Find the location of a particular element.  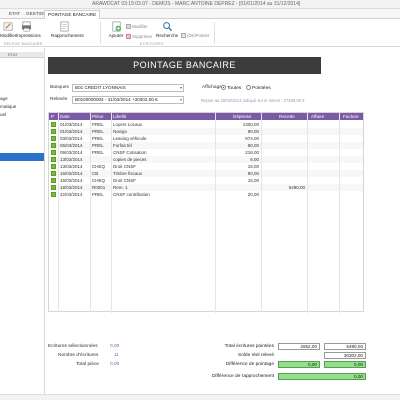

col-header-libelle: Libellé is located at coordinates (119, 116).